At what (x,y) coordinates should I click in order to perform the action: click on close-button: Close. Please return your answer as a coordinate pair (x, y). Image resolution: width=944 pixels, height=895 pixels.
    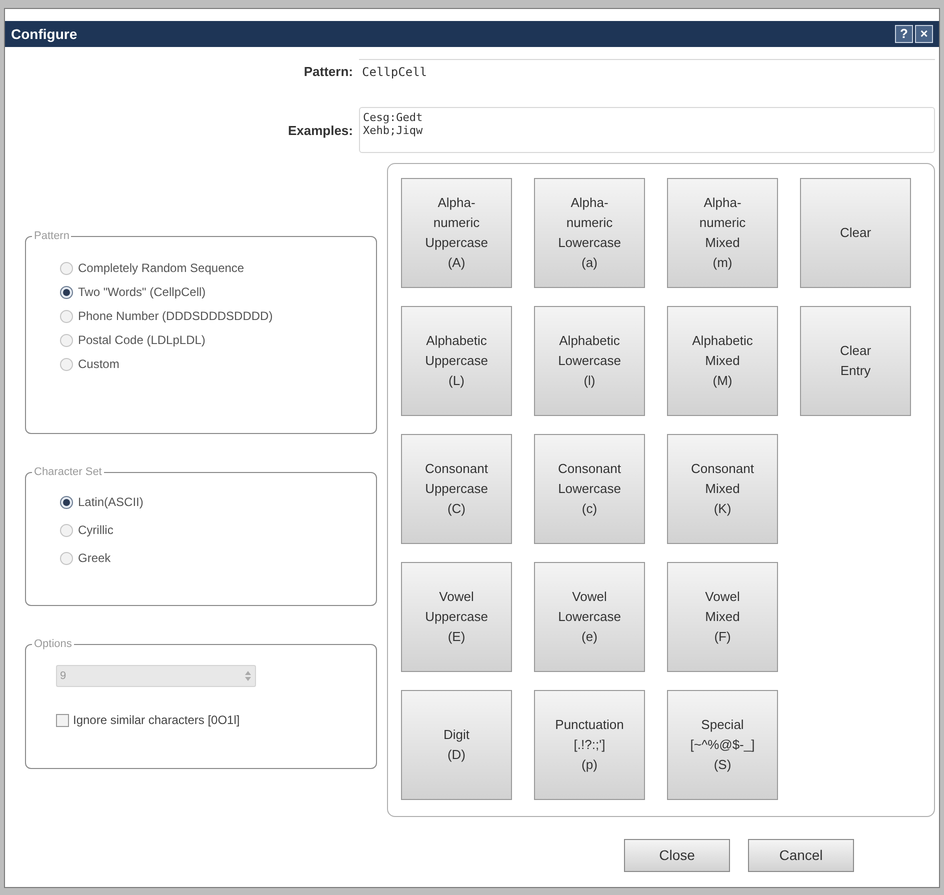
    Looking at the image, I should click on (677, 855).